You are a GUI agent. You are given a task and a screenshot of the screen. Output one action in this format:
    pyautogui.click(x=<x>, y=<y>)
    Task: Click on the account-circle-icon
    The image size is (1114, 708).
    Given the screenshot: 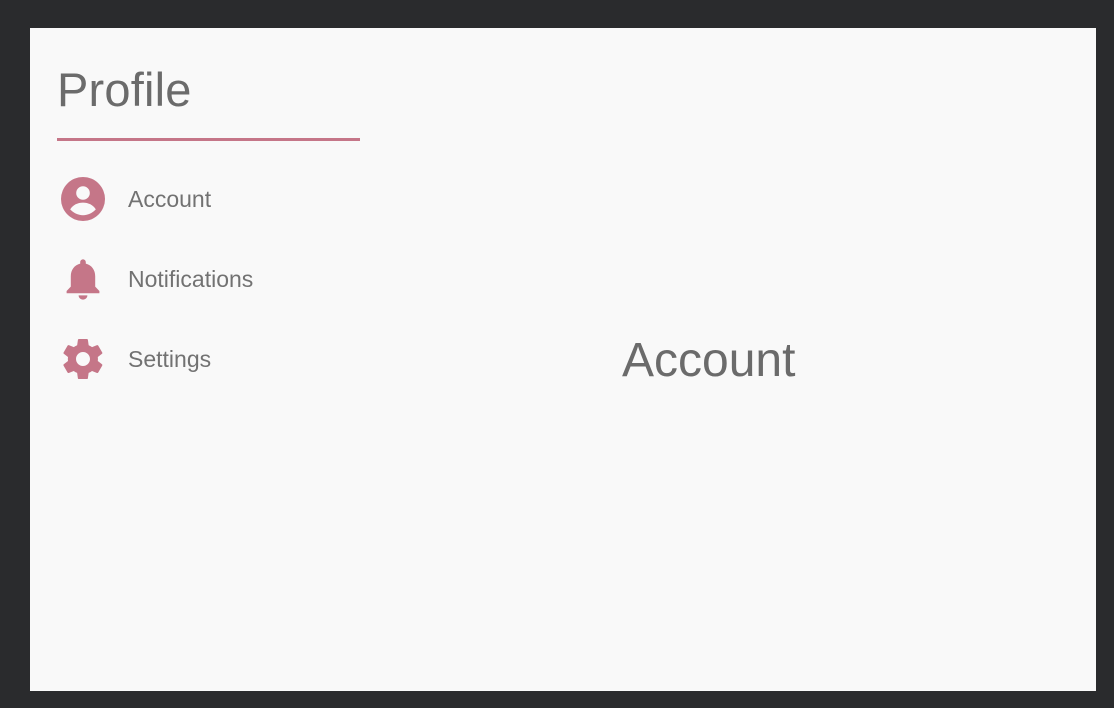 What is the action you would take?
    pyautogui.click(x=83, y=199)
    